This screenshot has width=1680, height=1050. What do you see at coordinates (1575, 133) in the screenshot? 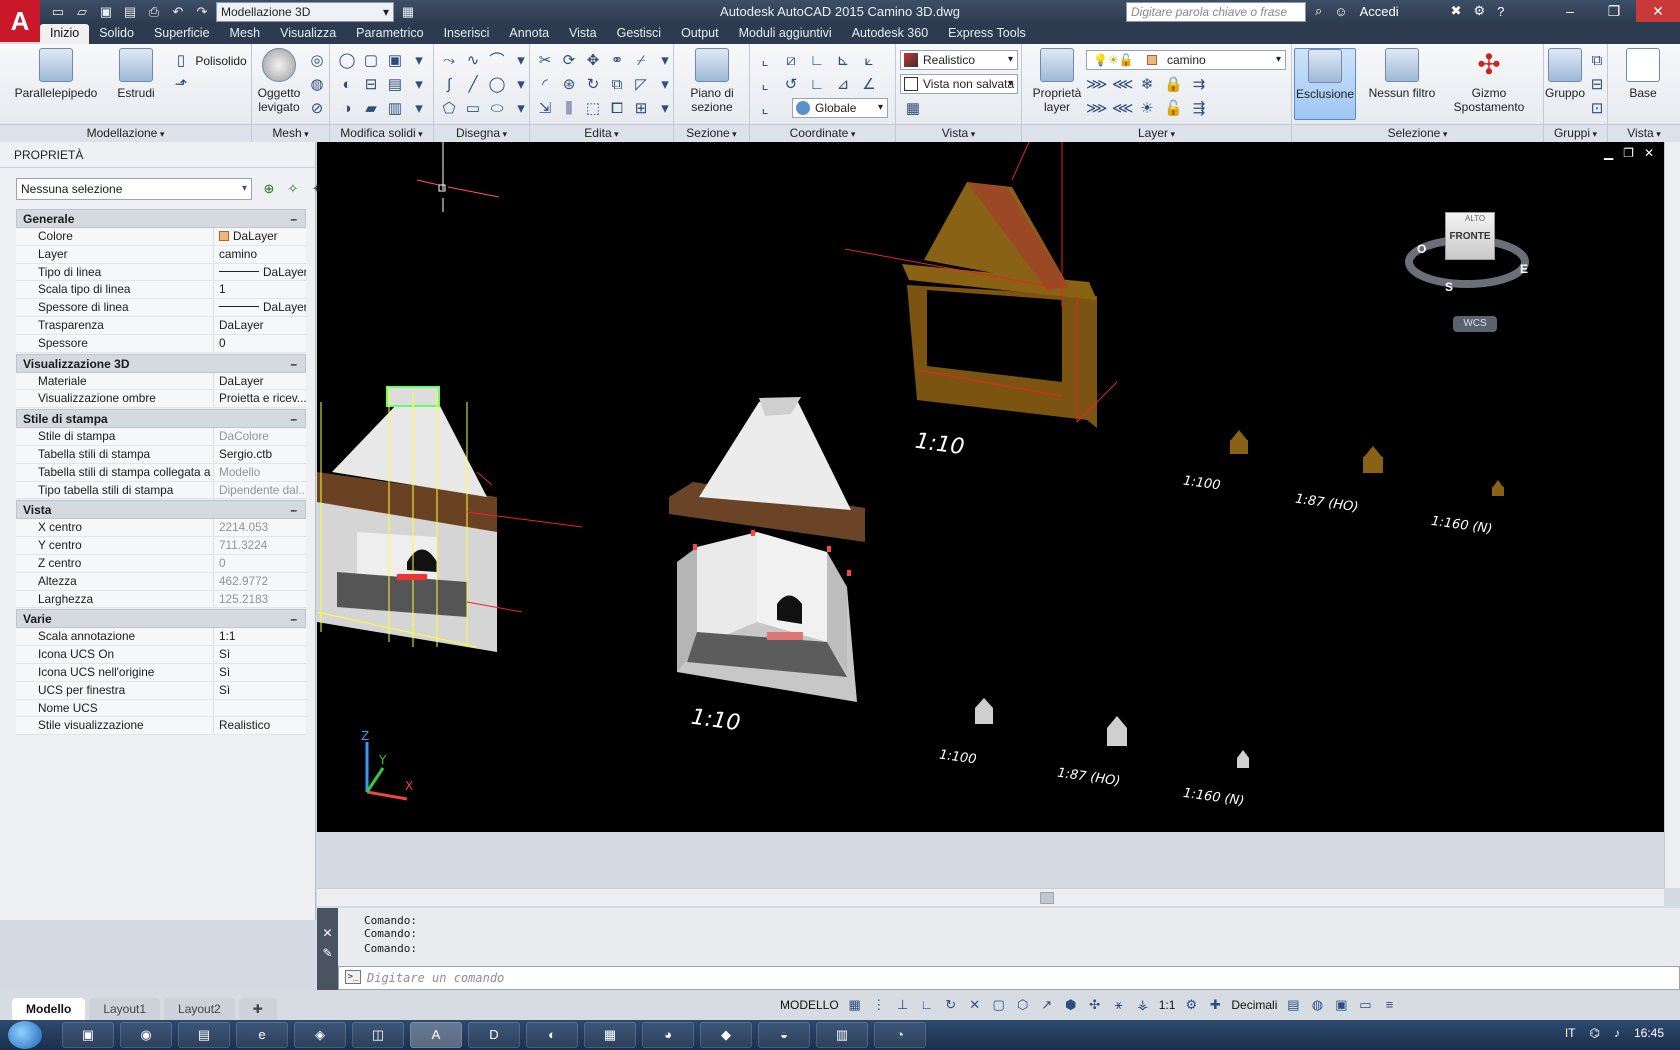
I see `panel-title-gruppi: Gruppi` at bounding box center [1575, 133].